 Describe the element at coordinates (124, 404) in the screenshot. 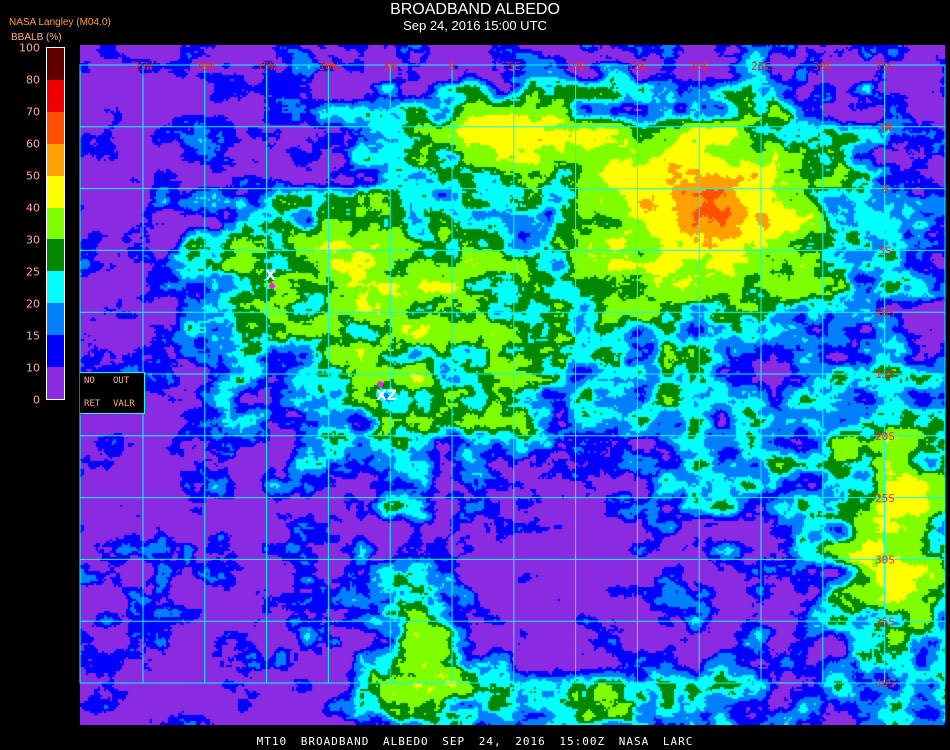

I see `legend-valr: VALR` at that location.